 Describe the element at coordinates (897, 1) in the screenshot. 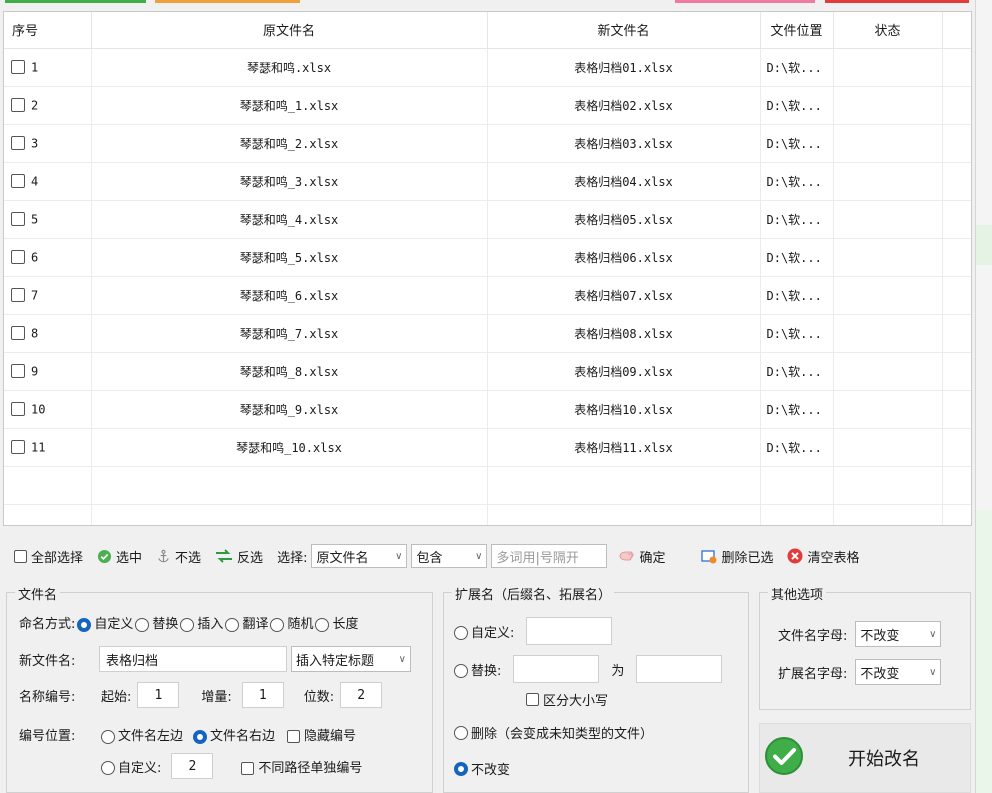

I see `top-button-strip-red` at that location.